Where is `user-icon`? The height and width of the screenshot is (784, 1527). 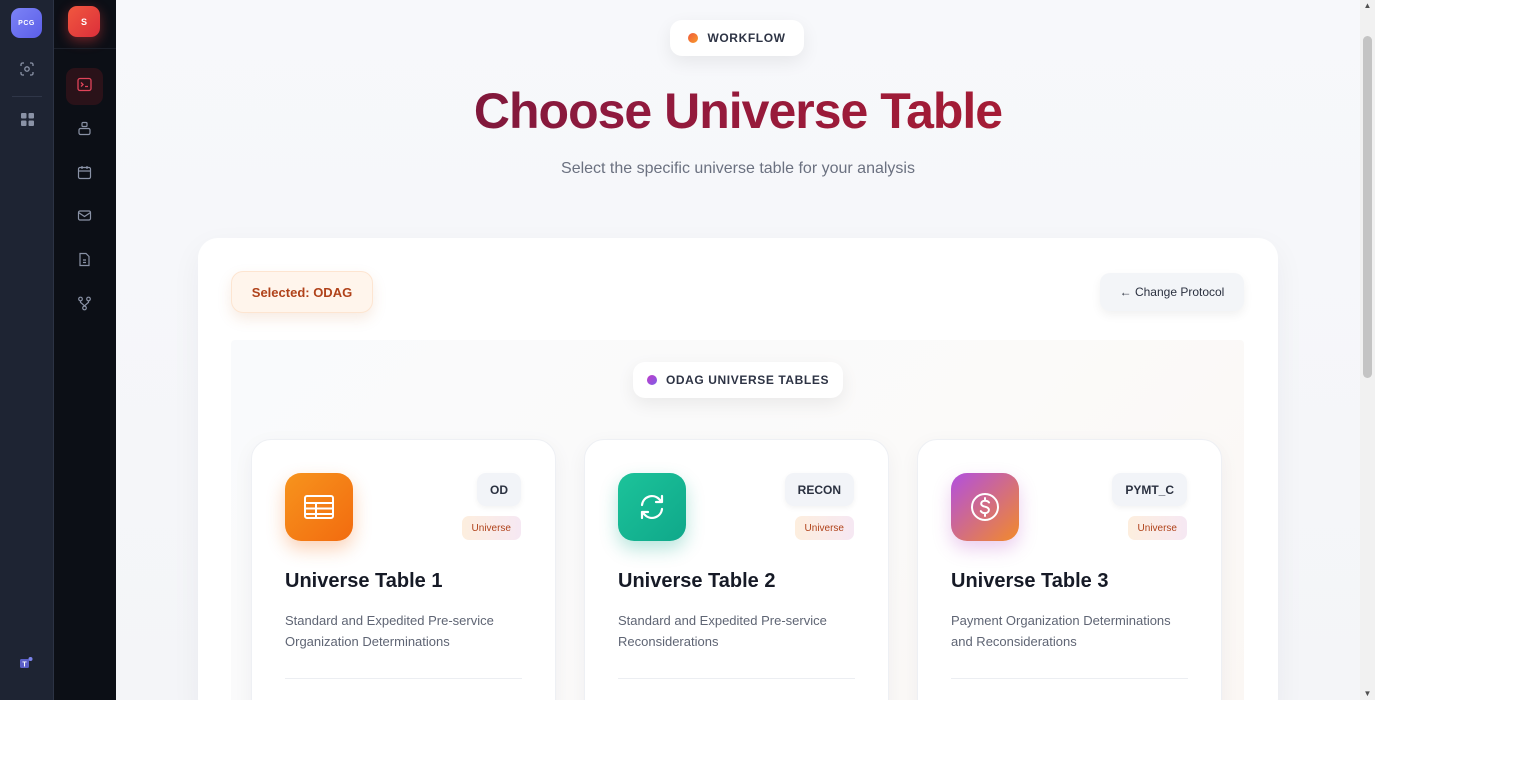 user-icon is located at coordinates (84, 131).